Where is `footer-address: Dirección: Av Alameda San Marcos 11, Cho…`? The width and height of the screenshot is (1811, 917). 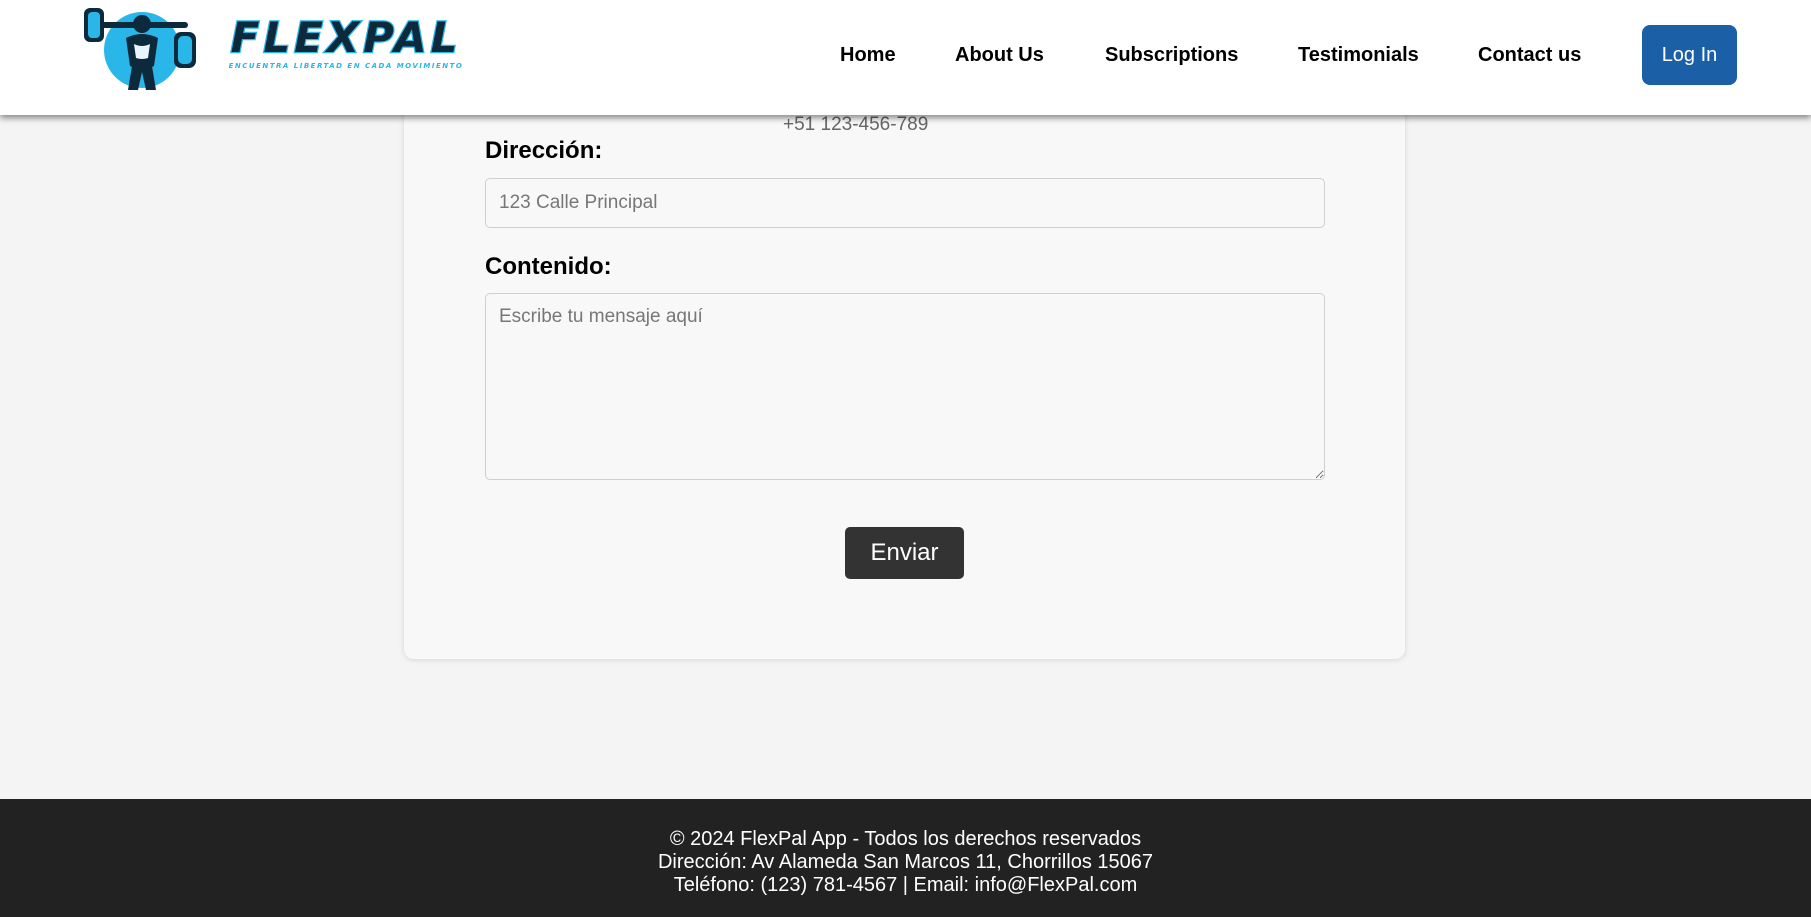
footer-address: Dirección: Av Alameda San Marcos 11, Cho… is located at coordinates (905, 862).